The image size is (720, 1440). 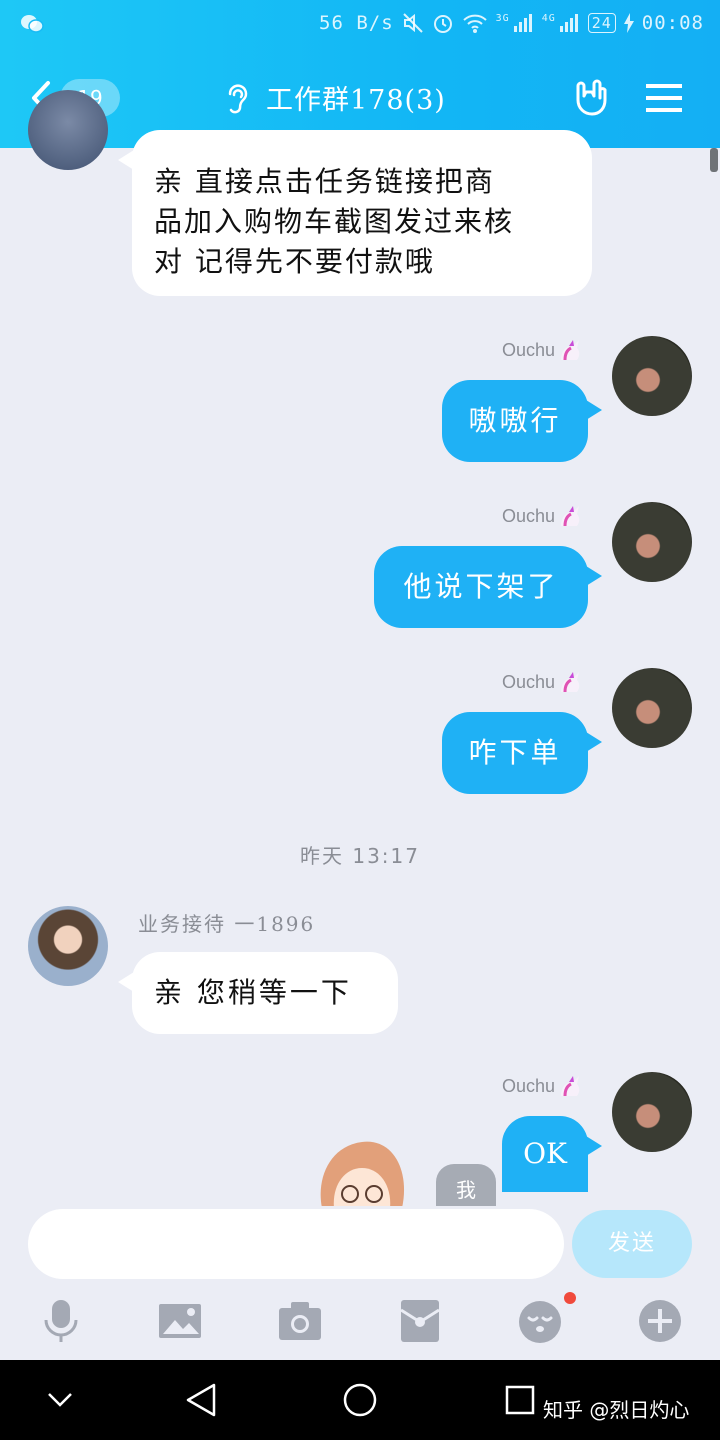 I want to click on recent-apps-icon, so click(x=520, y=1400).